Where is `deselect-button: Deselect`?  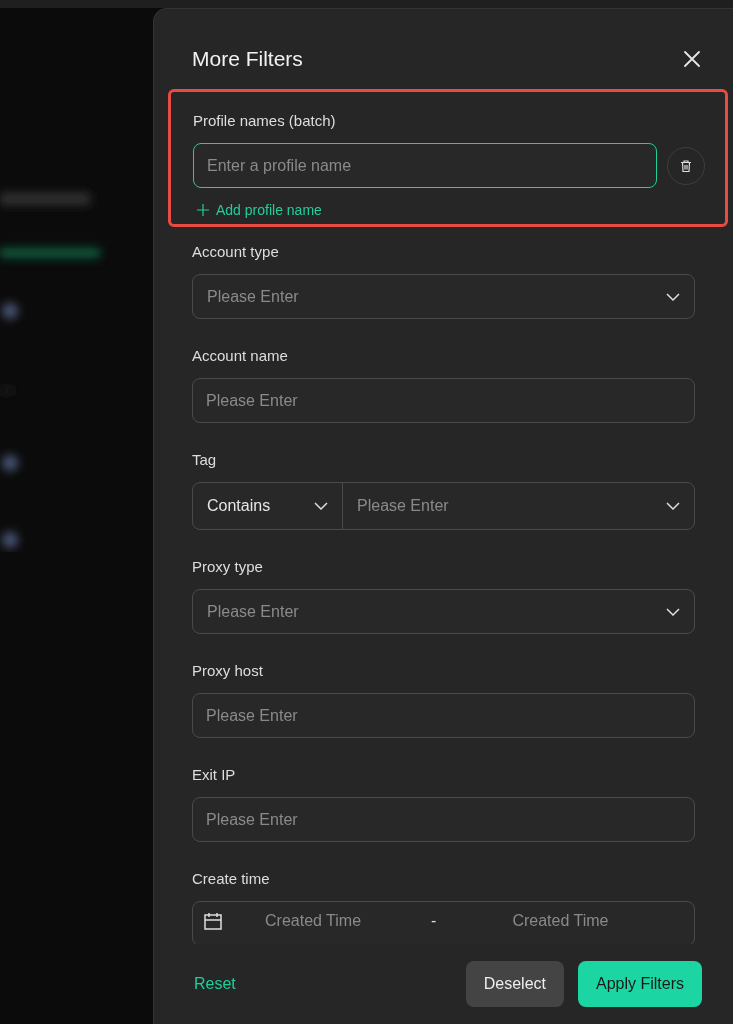
deselect-button: Deselect is located at coordinates (514, 984).